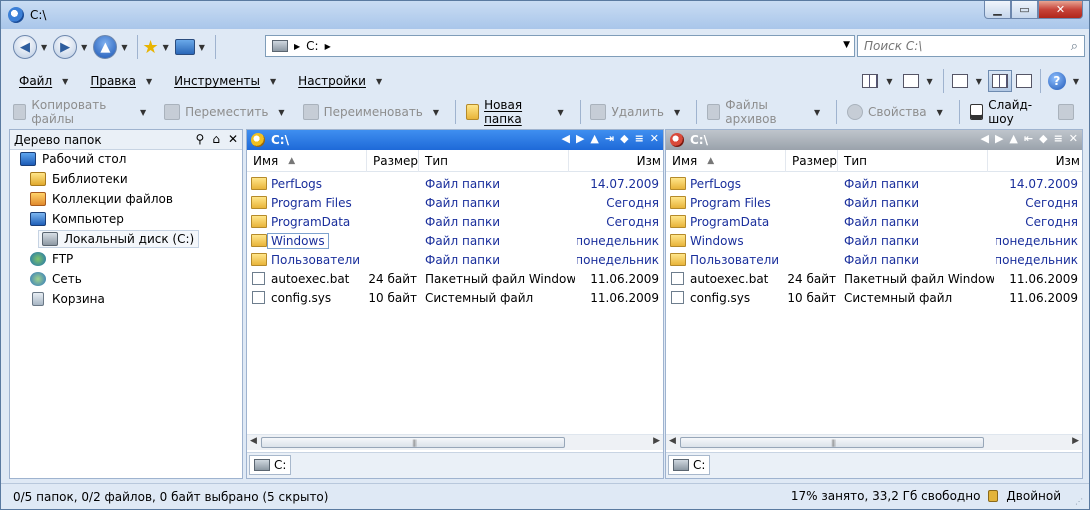 This screenshot has width=1090, height=510. Describe the element at coordinates (227, 112) in the screenshot. I see `move-button: Переместить ▼` at that location.